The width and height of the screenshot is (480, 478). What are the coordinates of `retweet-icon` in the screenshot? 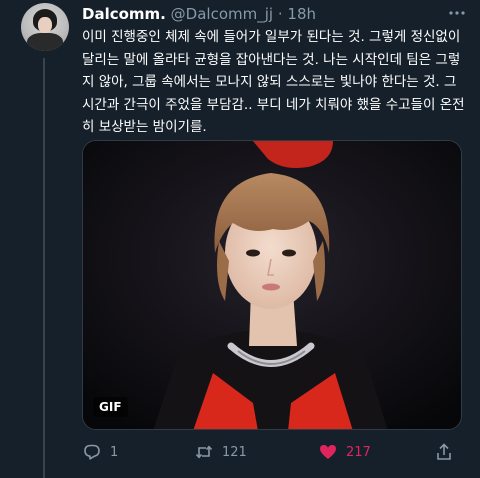 It's located at (204, 452).